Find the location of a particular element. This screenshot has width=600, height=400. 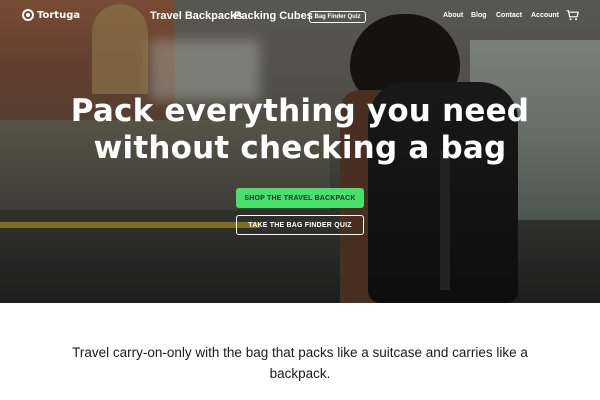

shop-travel-backpack-button: SHOP THE TRAVEL BACKPACK is located at coordinates (300, 198).